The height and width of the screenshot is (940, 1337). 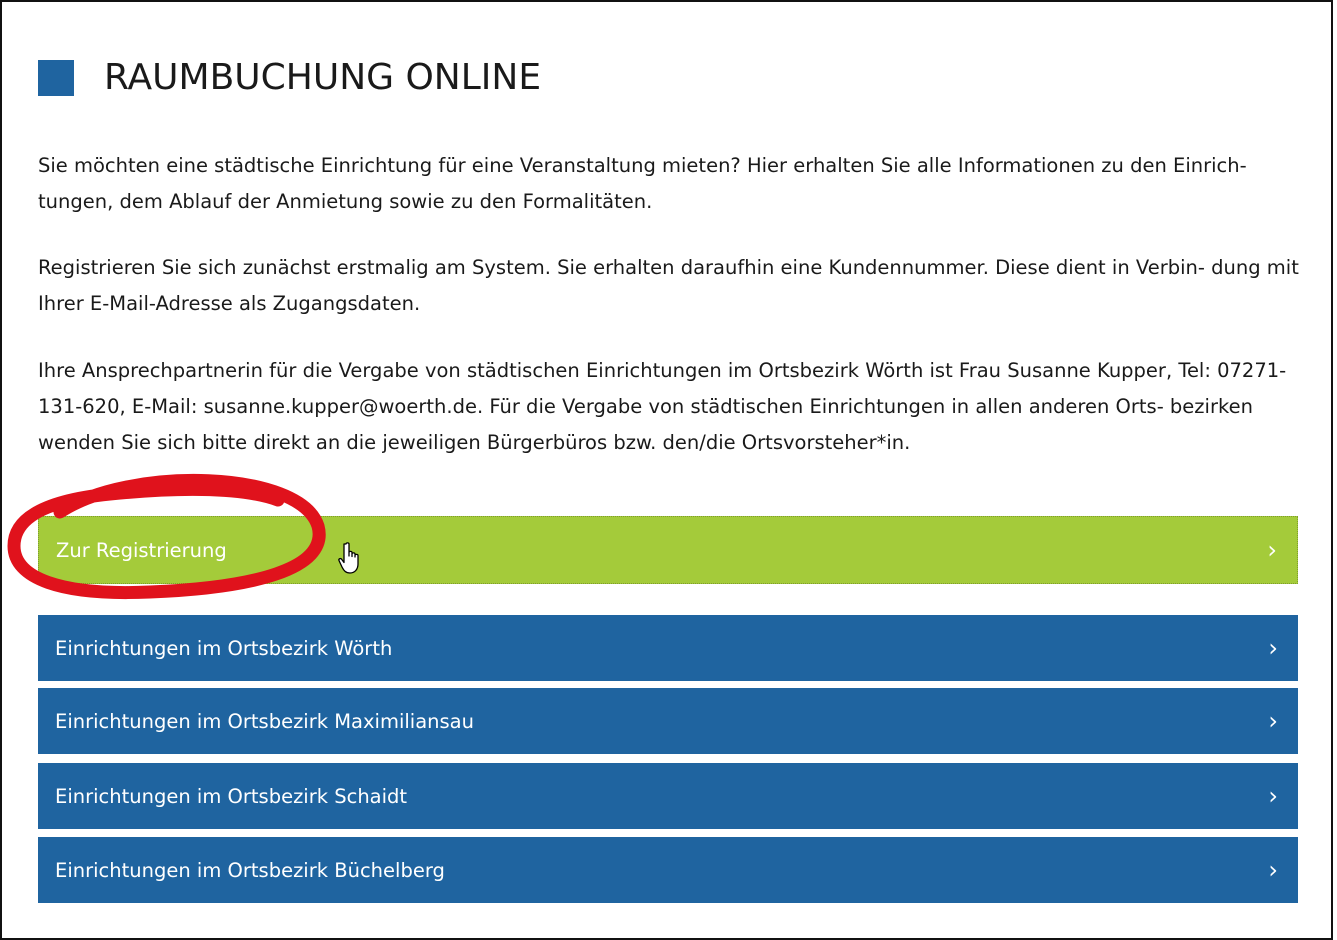 I want to click on page-title: RAUMBUCHUNG ONLINE, so click(x=323, y=77).